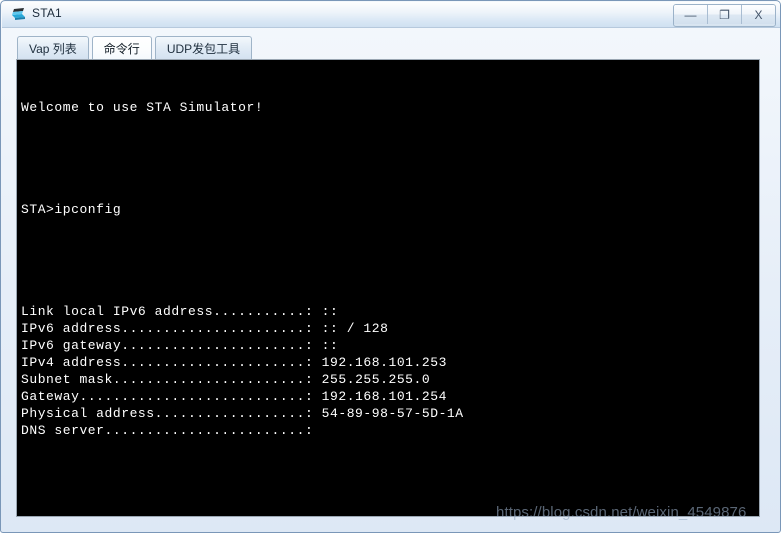 Image resolution: width=781 pixels, height=533 pixels. What do you see at coordinates (384, 362) in the screenshot?
I see `ipconfig-row-value: 192.168.101.253` at bounding box center [384, 362].